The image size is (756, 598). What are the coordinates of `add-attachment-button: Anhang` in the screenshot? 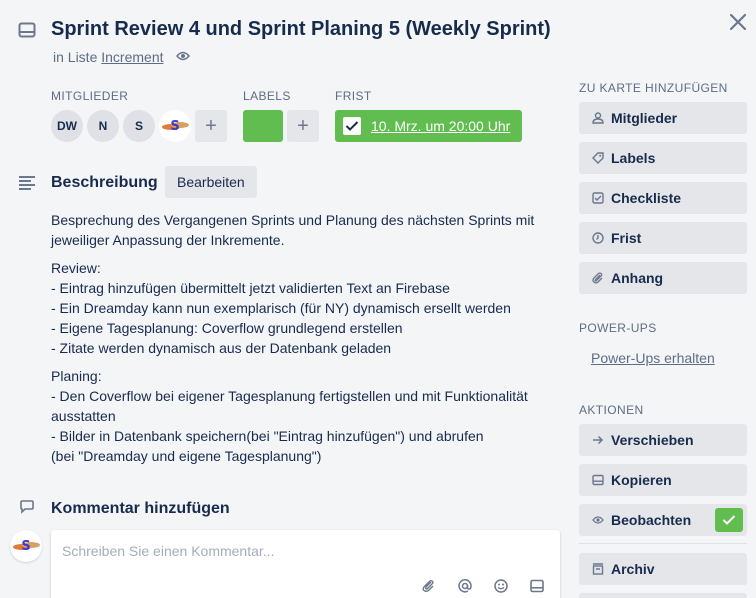 It's located at (663, 278).